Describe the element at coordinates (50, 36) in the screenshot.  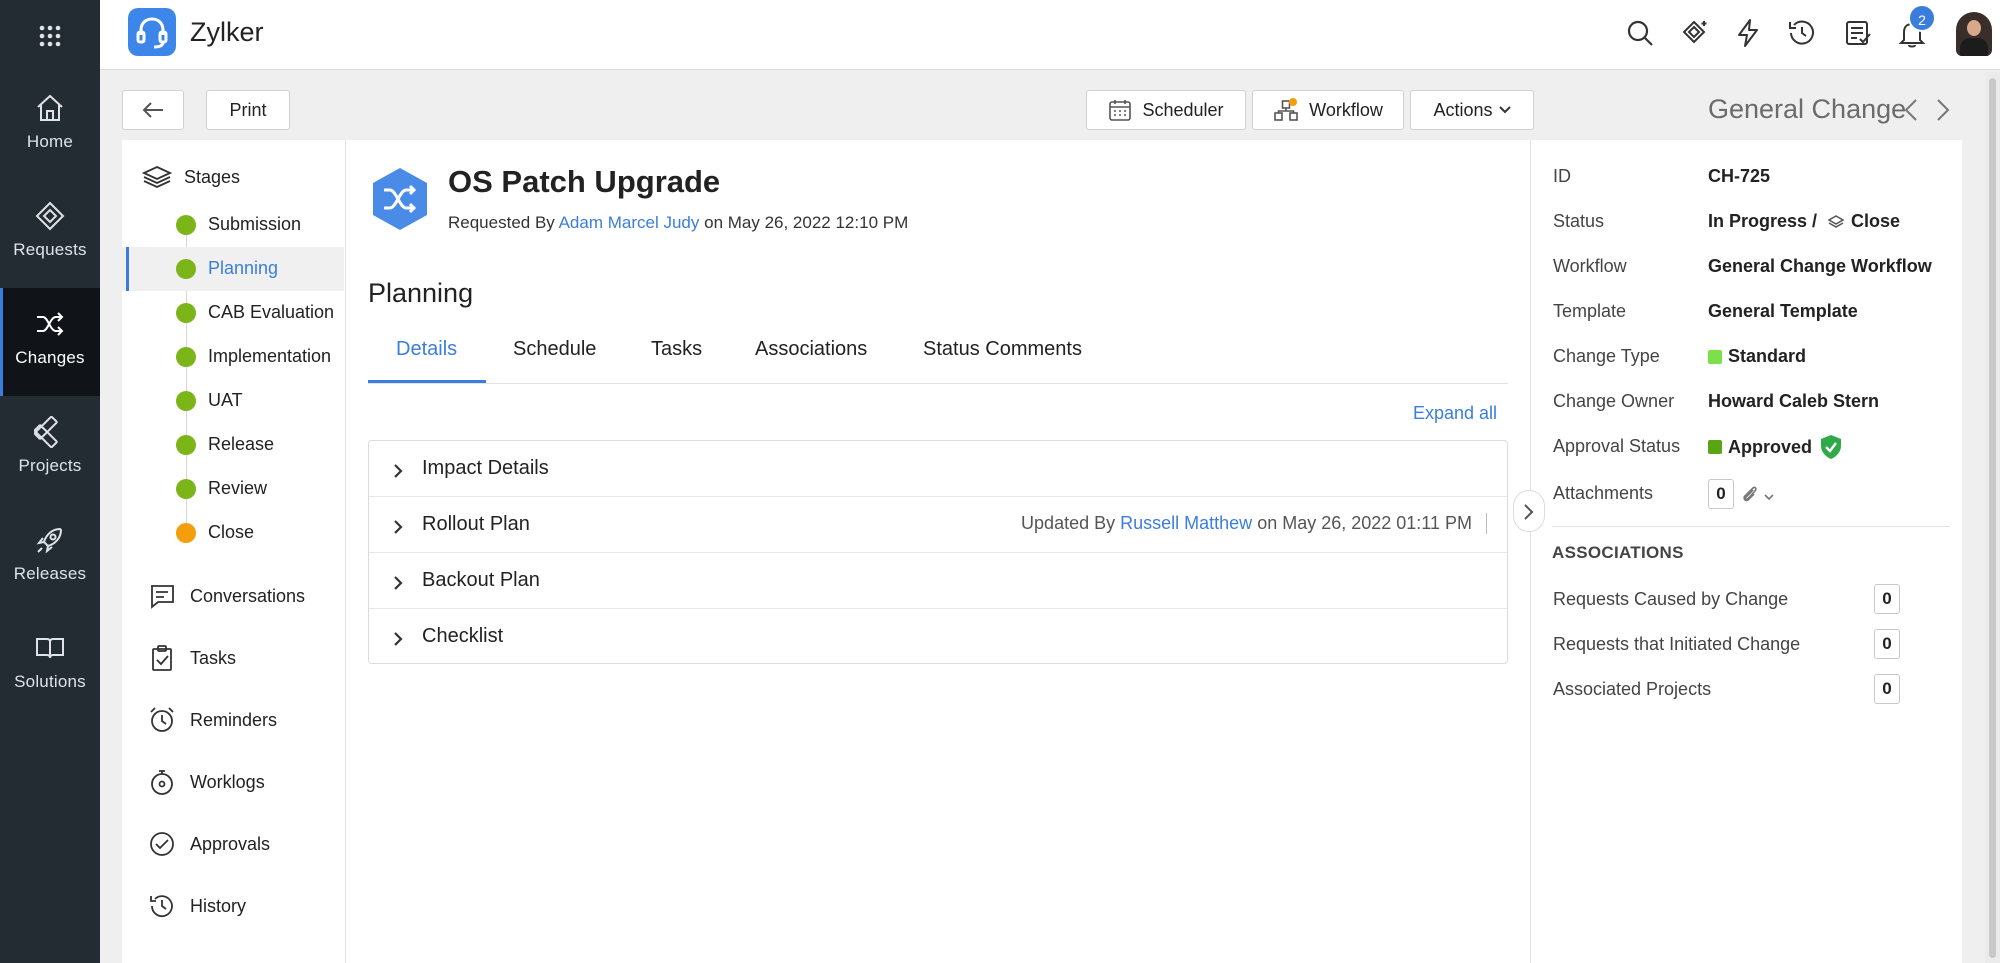
I see `app-grid-icon` at that location.